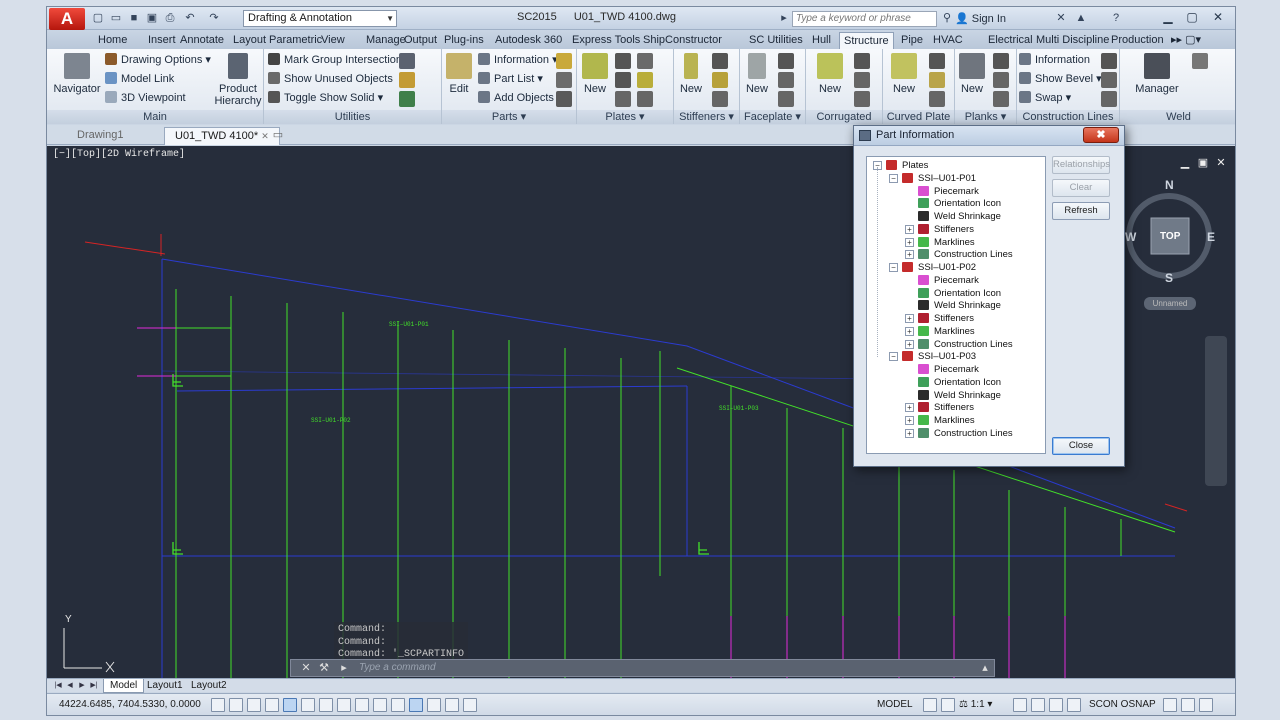  I want to click on drawing-options-button: Drawing Options ▾, so click(158, 60).